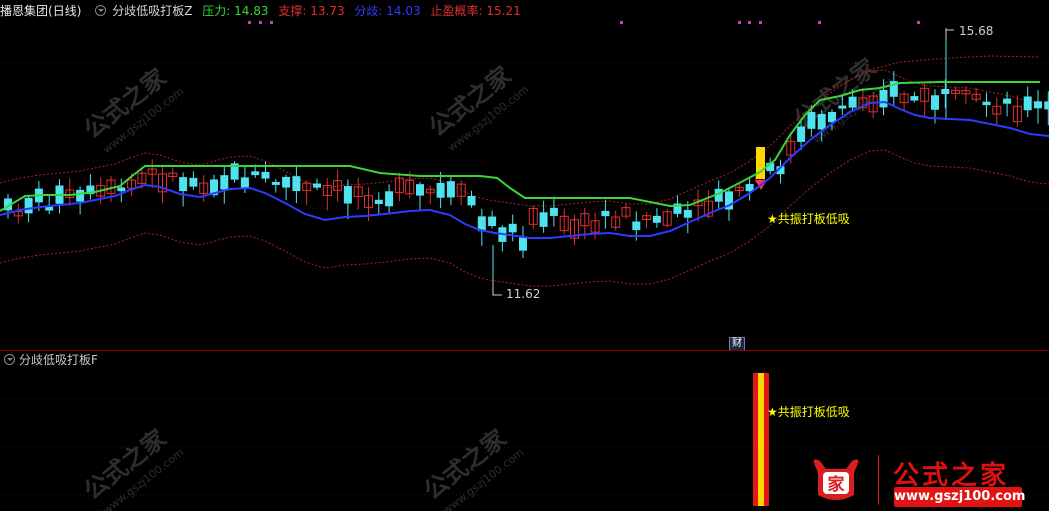  What do you see at coordinates (949, 34) in the screenshot?
I see `high-marker` at bounding box center [949, 34].